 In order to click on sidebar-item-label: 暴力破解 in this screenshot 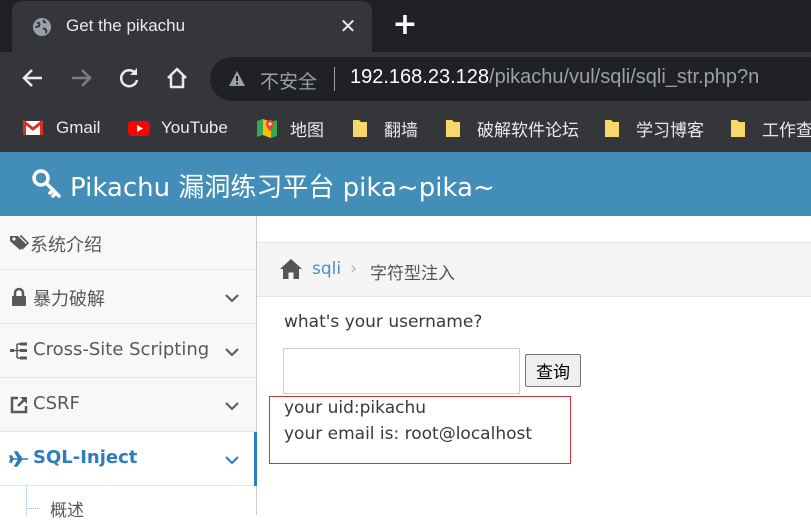, I will do `click(69, 299)`.